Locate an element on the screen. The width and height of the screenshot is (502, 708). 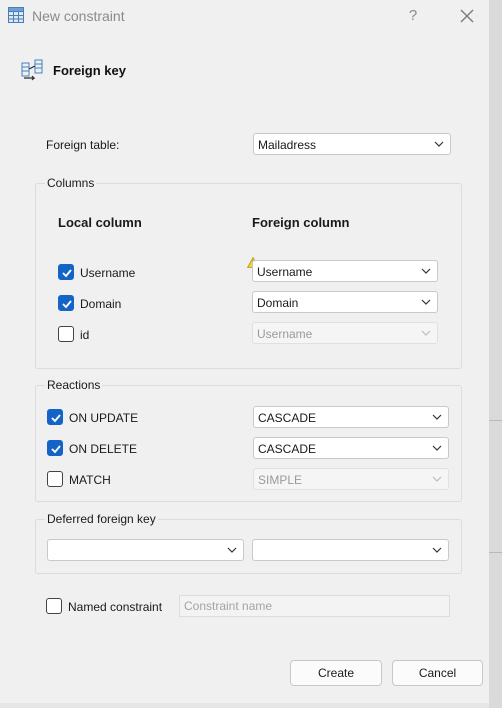
on-delete-label: ON DELETE is located at coordinates (103, 449).